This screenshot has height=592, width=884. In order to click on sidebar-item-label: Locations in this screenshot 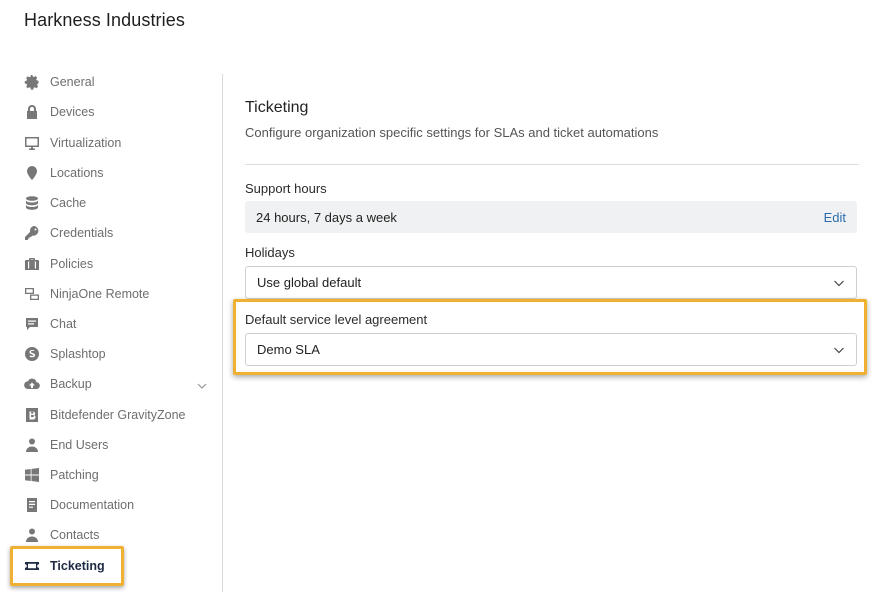, I will do `click(77, 173)`.